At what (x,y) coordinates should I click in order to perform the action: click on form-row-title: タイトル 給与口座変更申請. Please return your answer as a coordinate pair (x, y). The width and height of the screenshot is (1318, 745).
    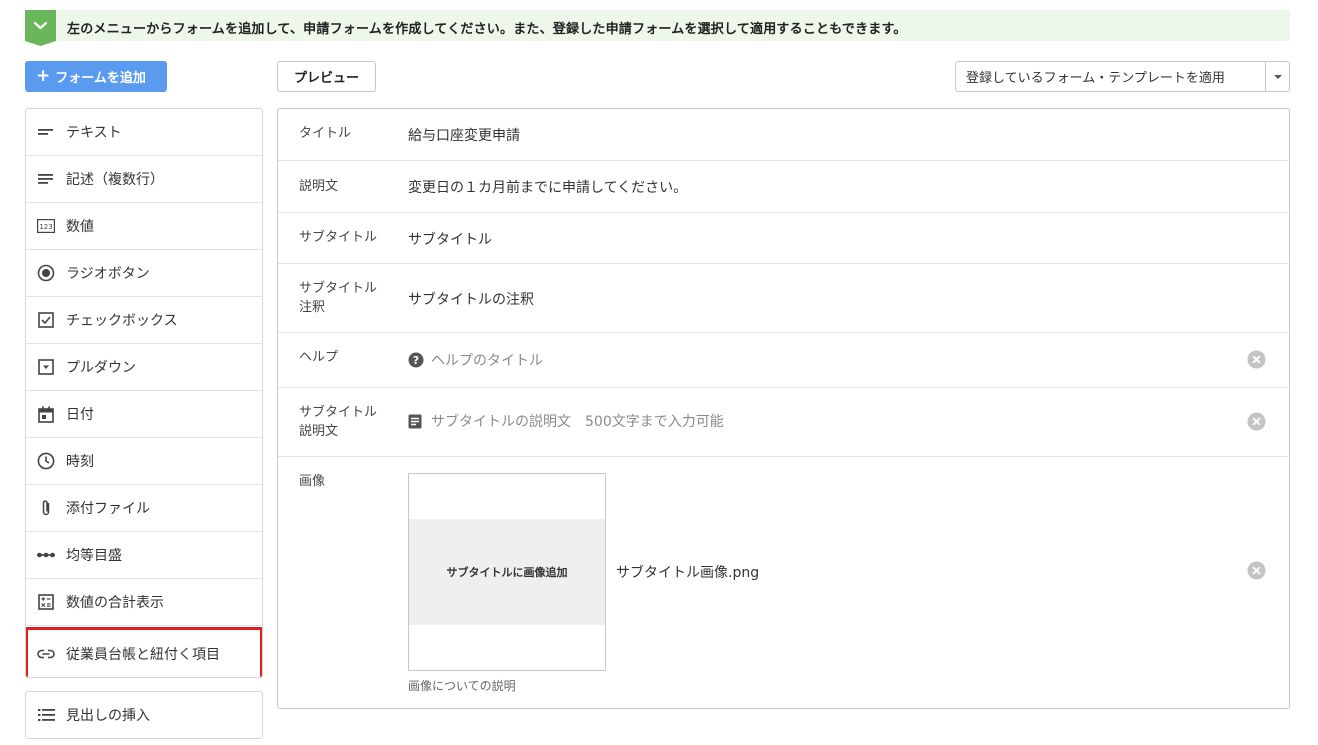
    Looking at the image, I should click on (783, 135).